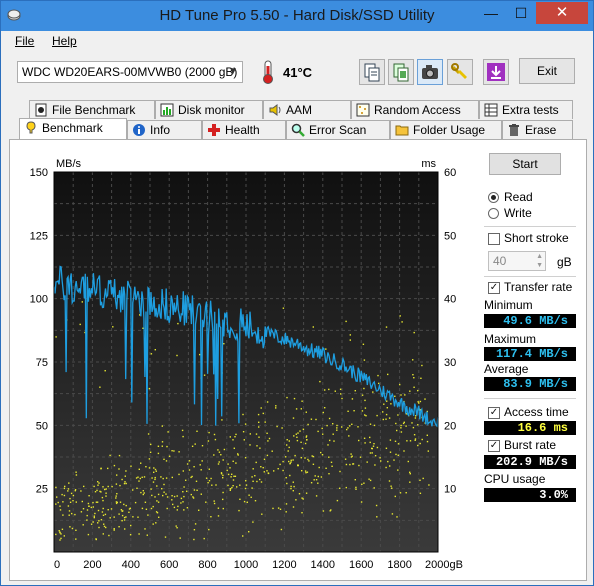  I want to click on tab-file-benchmark: File Benchmark, so click(92, 109).